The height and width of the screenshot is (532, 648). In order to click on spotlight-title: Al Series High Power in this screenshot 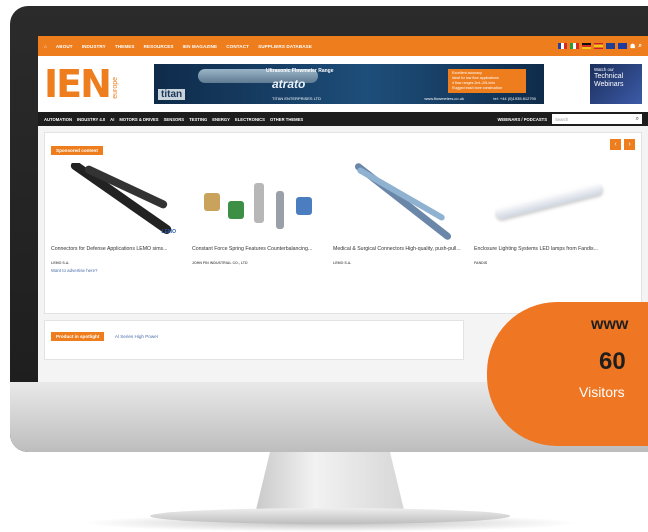, I will do `click(136, 336)`.